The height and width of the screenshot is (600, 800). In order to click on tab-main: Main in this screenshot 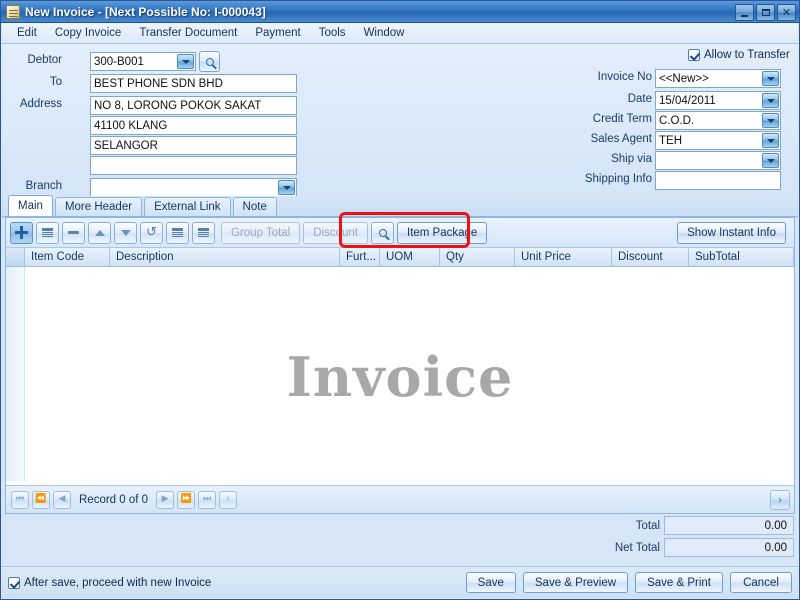, I will do `click(30, 205)`.